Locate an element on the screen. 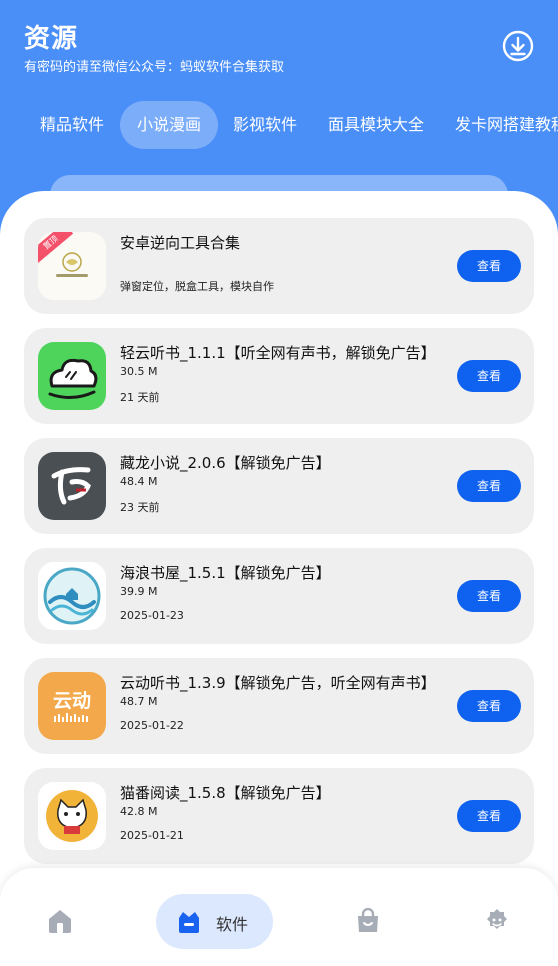  file-size: 48.4 M is located at coordinates (139, 481).